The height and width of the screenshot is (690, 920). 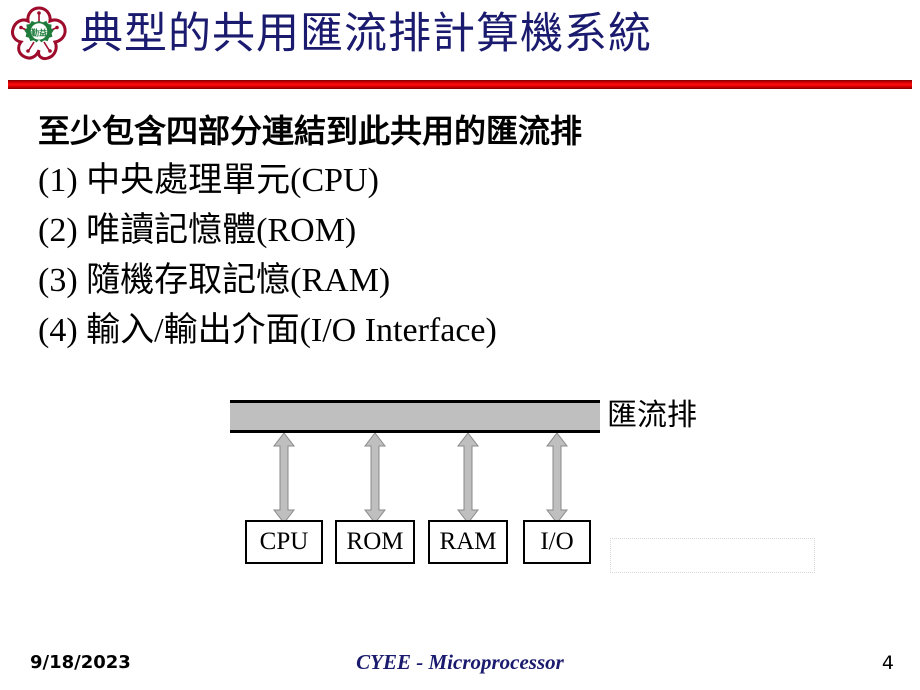 I want to click on empty-placeholder-box, so click(x=712, y=555).